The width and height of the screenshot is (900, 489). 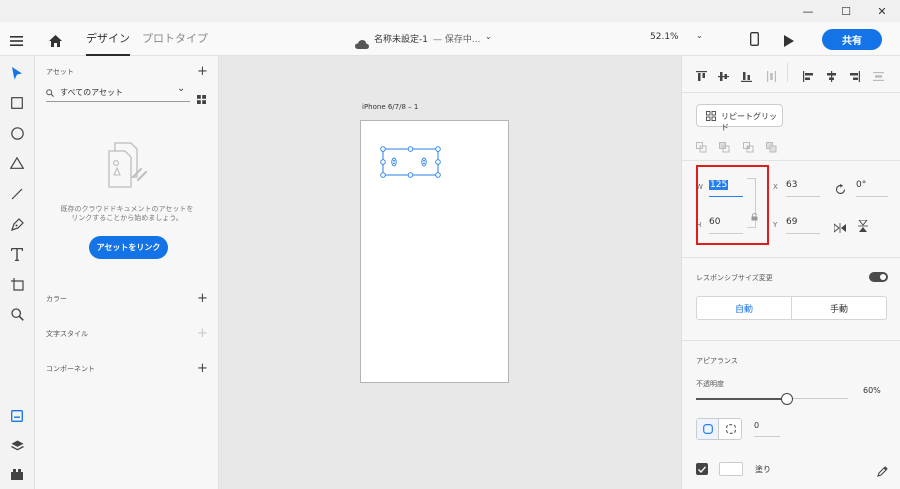 What do you see at coordinates (70, 369) in the screenshot?
I see `section-components-label: コンポーネント` at bounding box center [70, 369].